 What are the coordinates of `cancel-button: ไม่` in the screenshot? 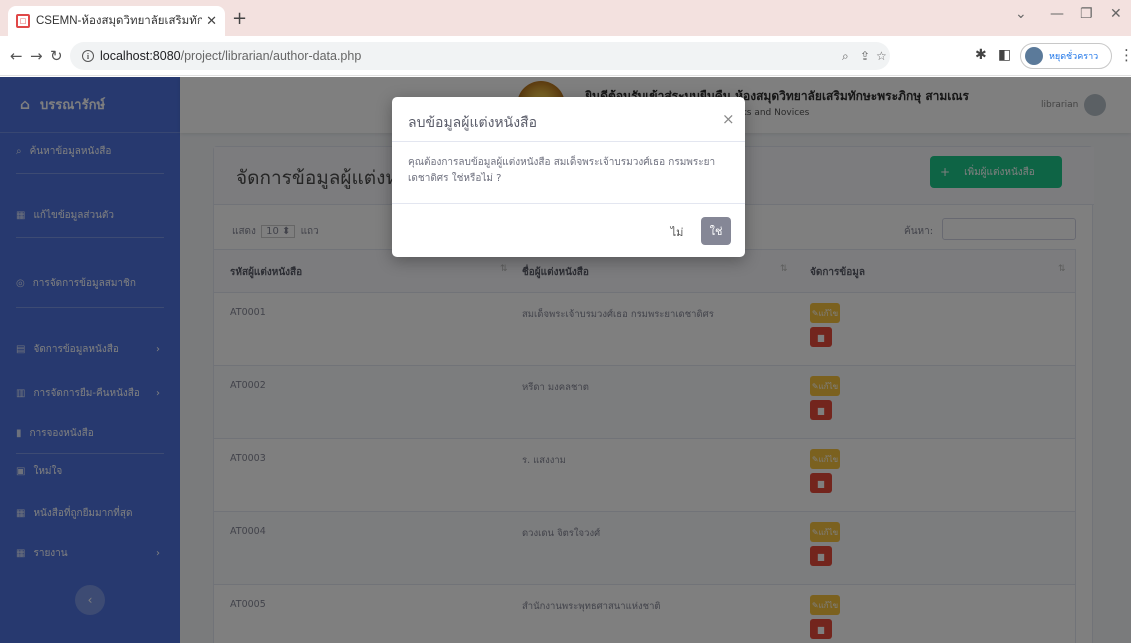 It's located at (677, 232).